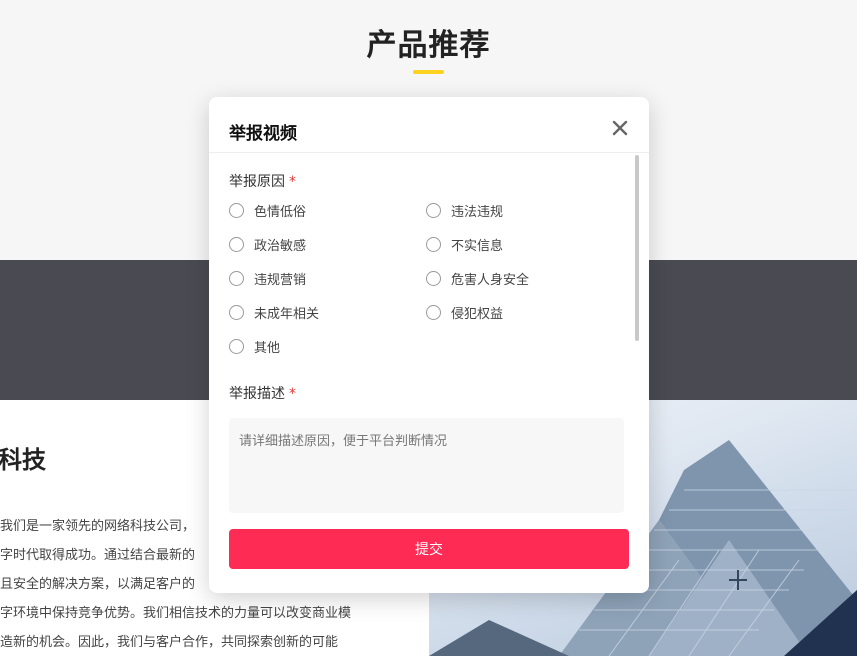 This screenshot has width=857, height=656. Describe the element at coordinates (428, 45) in the screenshot. I see `section-title: 产品推荐` at that location.